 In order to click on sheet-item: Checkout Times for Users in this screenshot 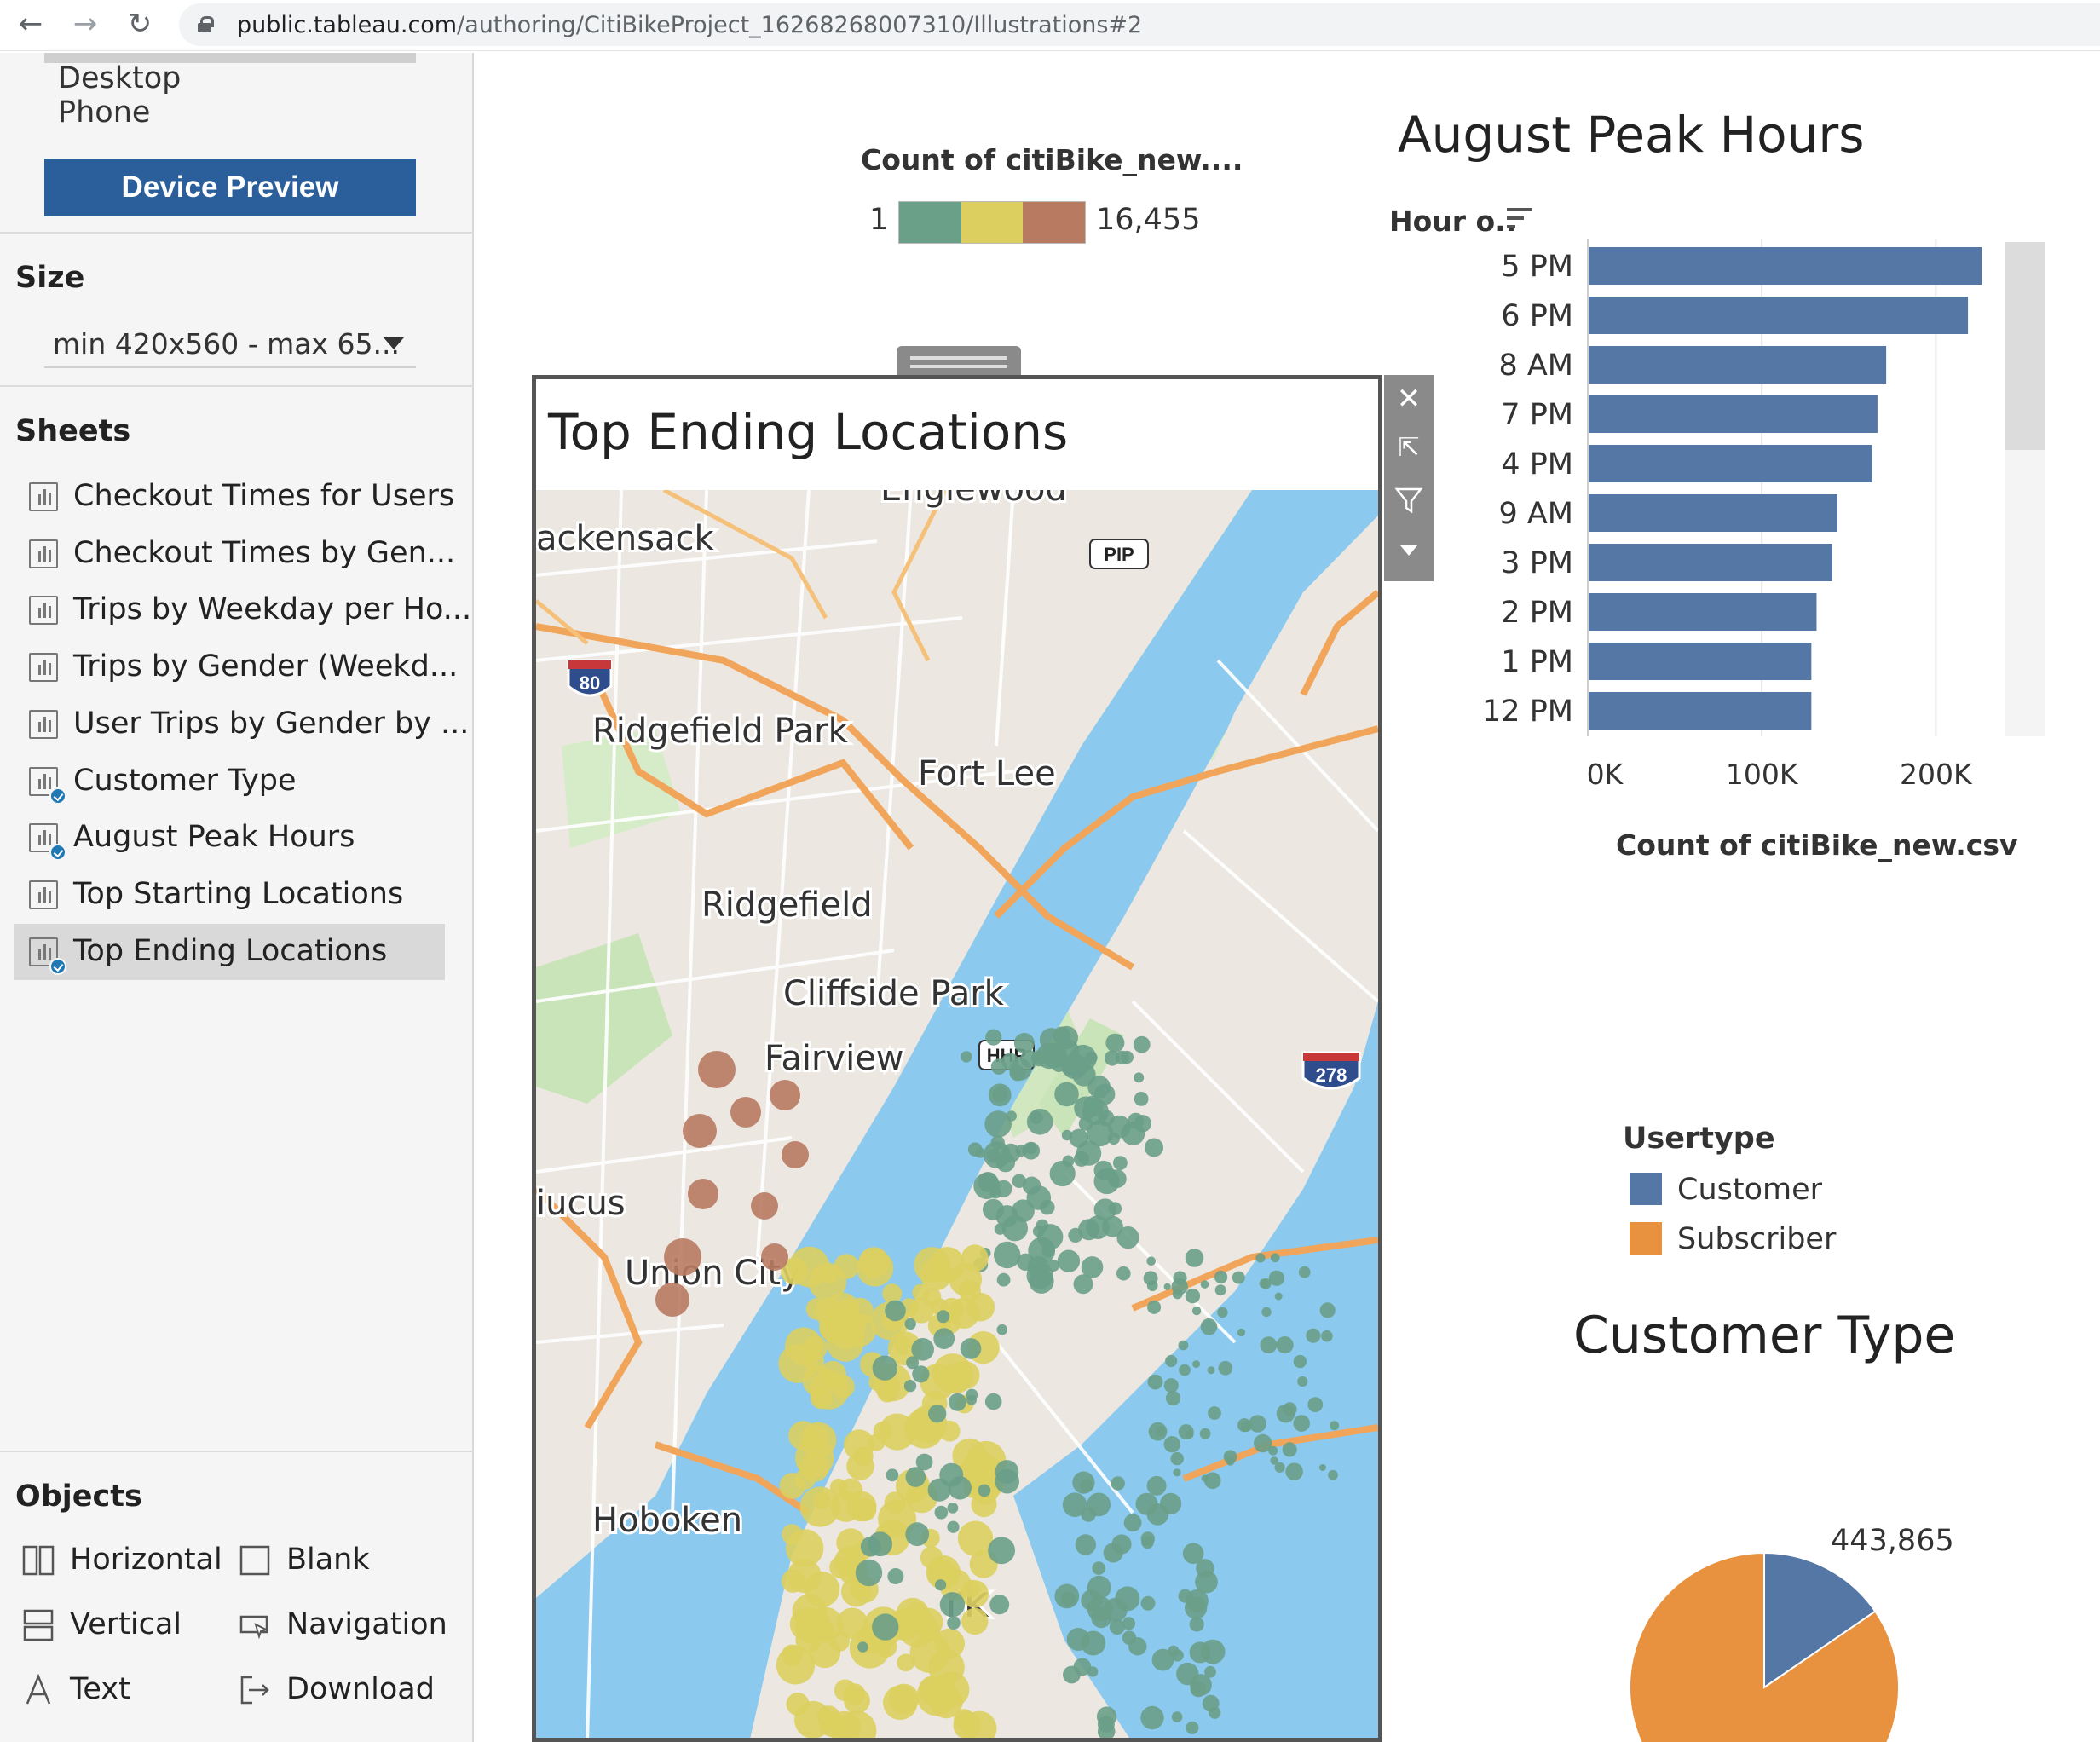, I will do `click(234, 497)`.